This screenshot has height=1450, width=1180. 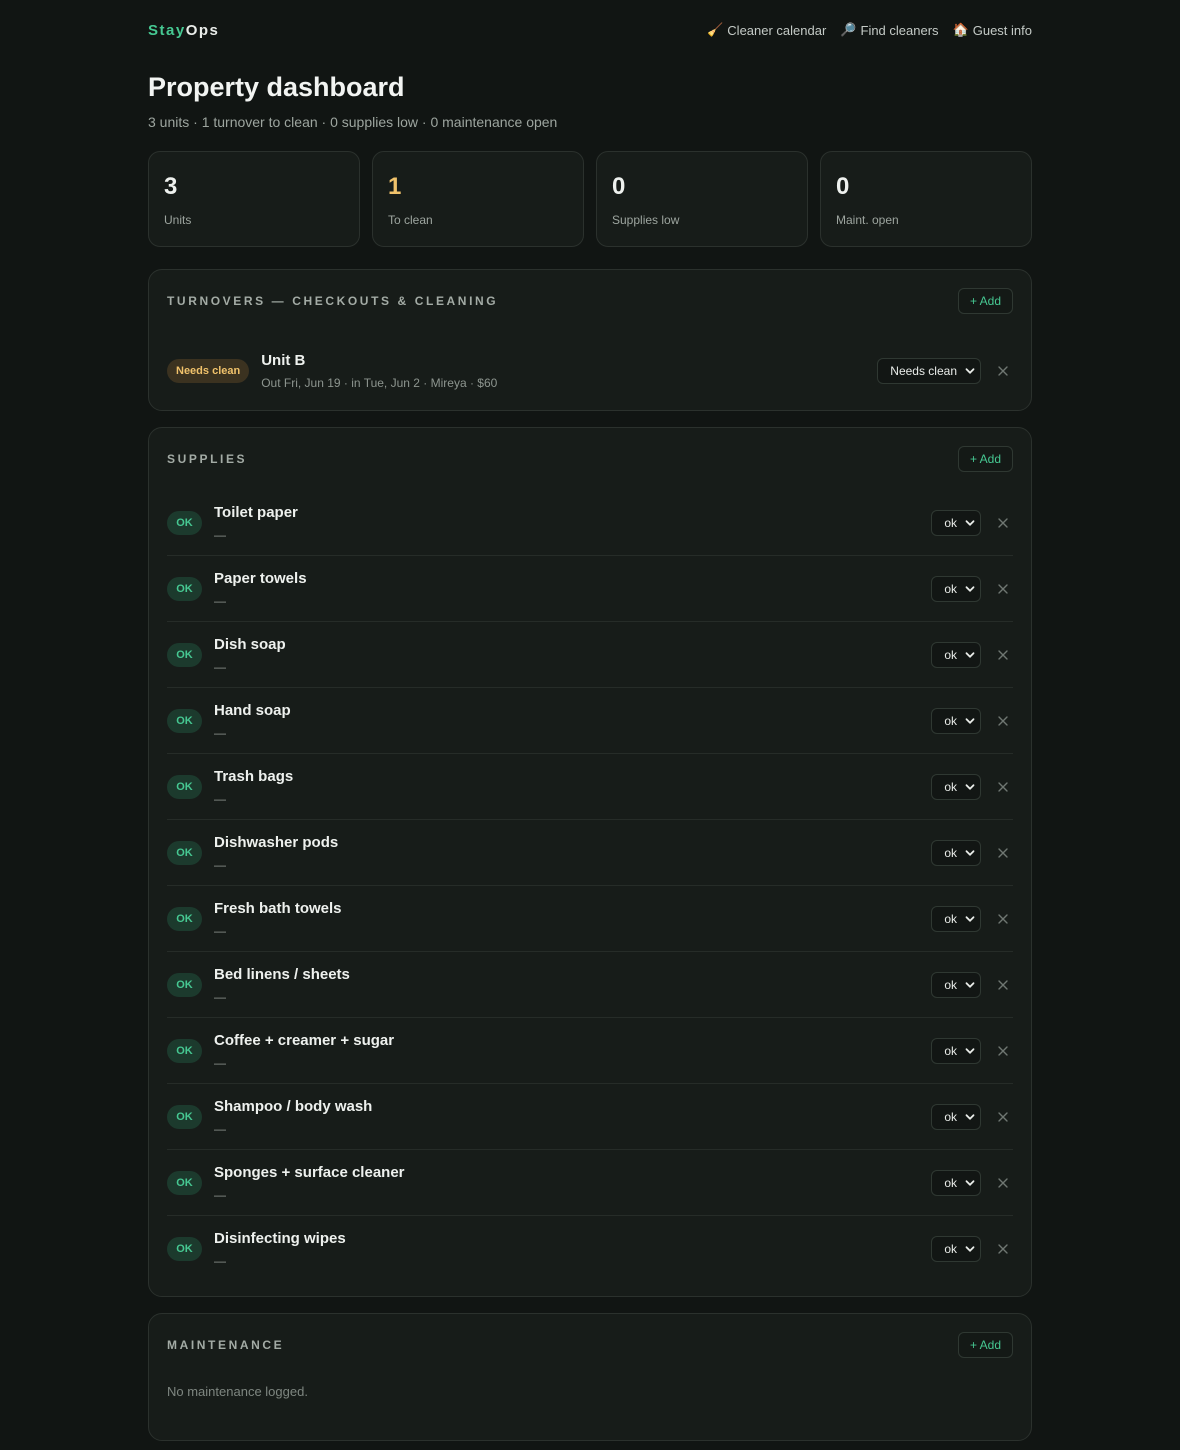 I want to click on add-turnover-button: + Add, so click(x=985, y=301).